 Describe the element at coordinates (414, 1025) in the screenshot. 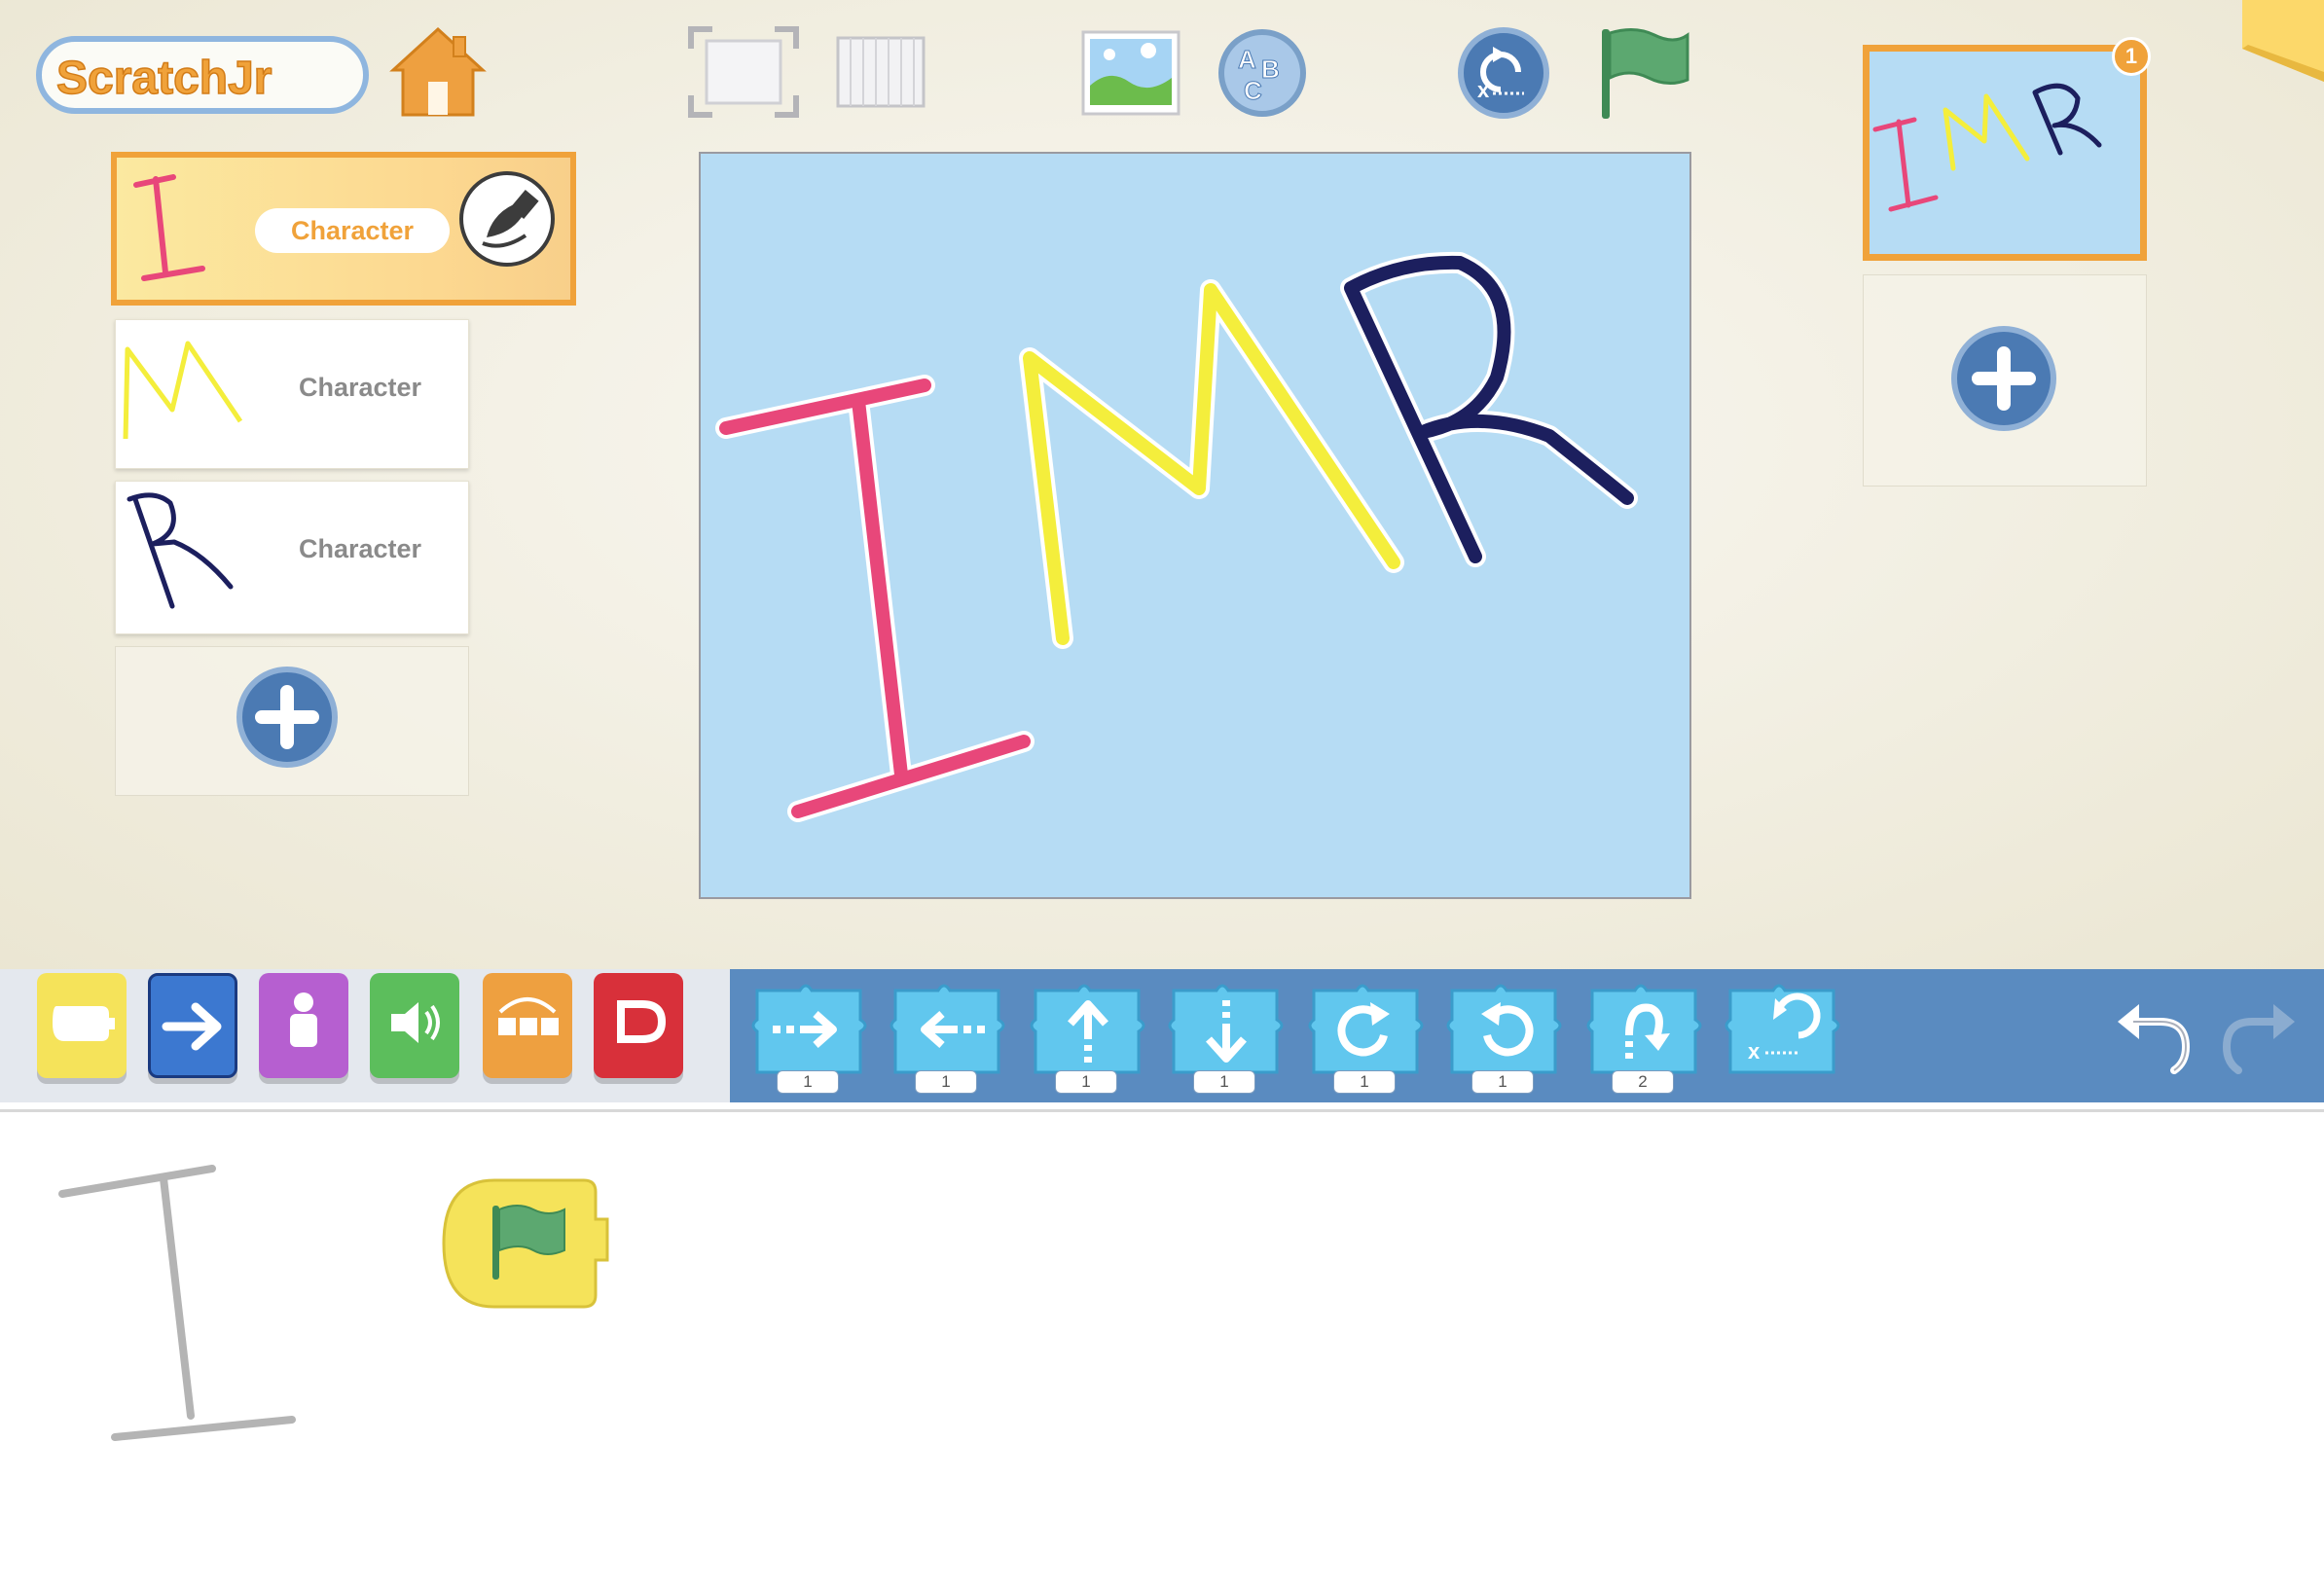

I see `category-sound` at that location.